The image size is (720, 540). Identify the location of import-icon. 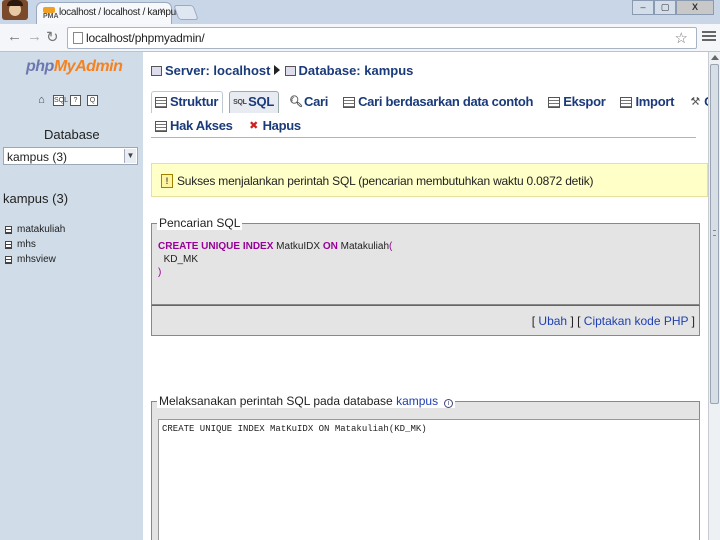
(626, 102).